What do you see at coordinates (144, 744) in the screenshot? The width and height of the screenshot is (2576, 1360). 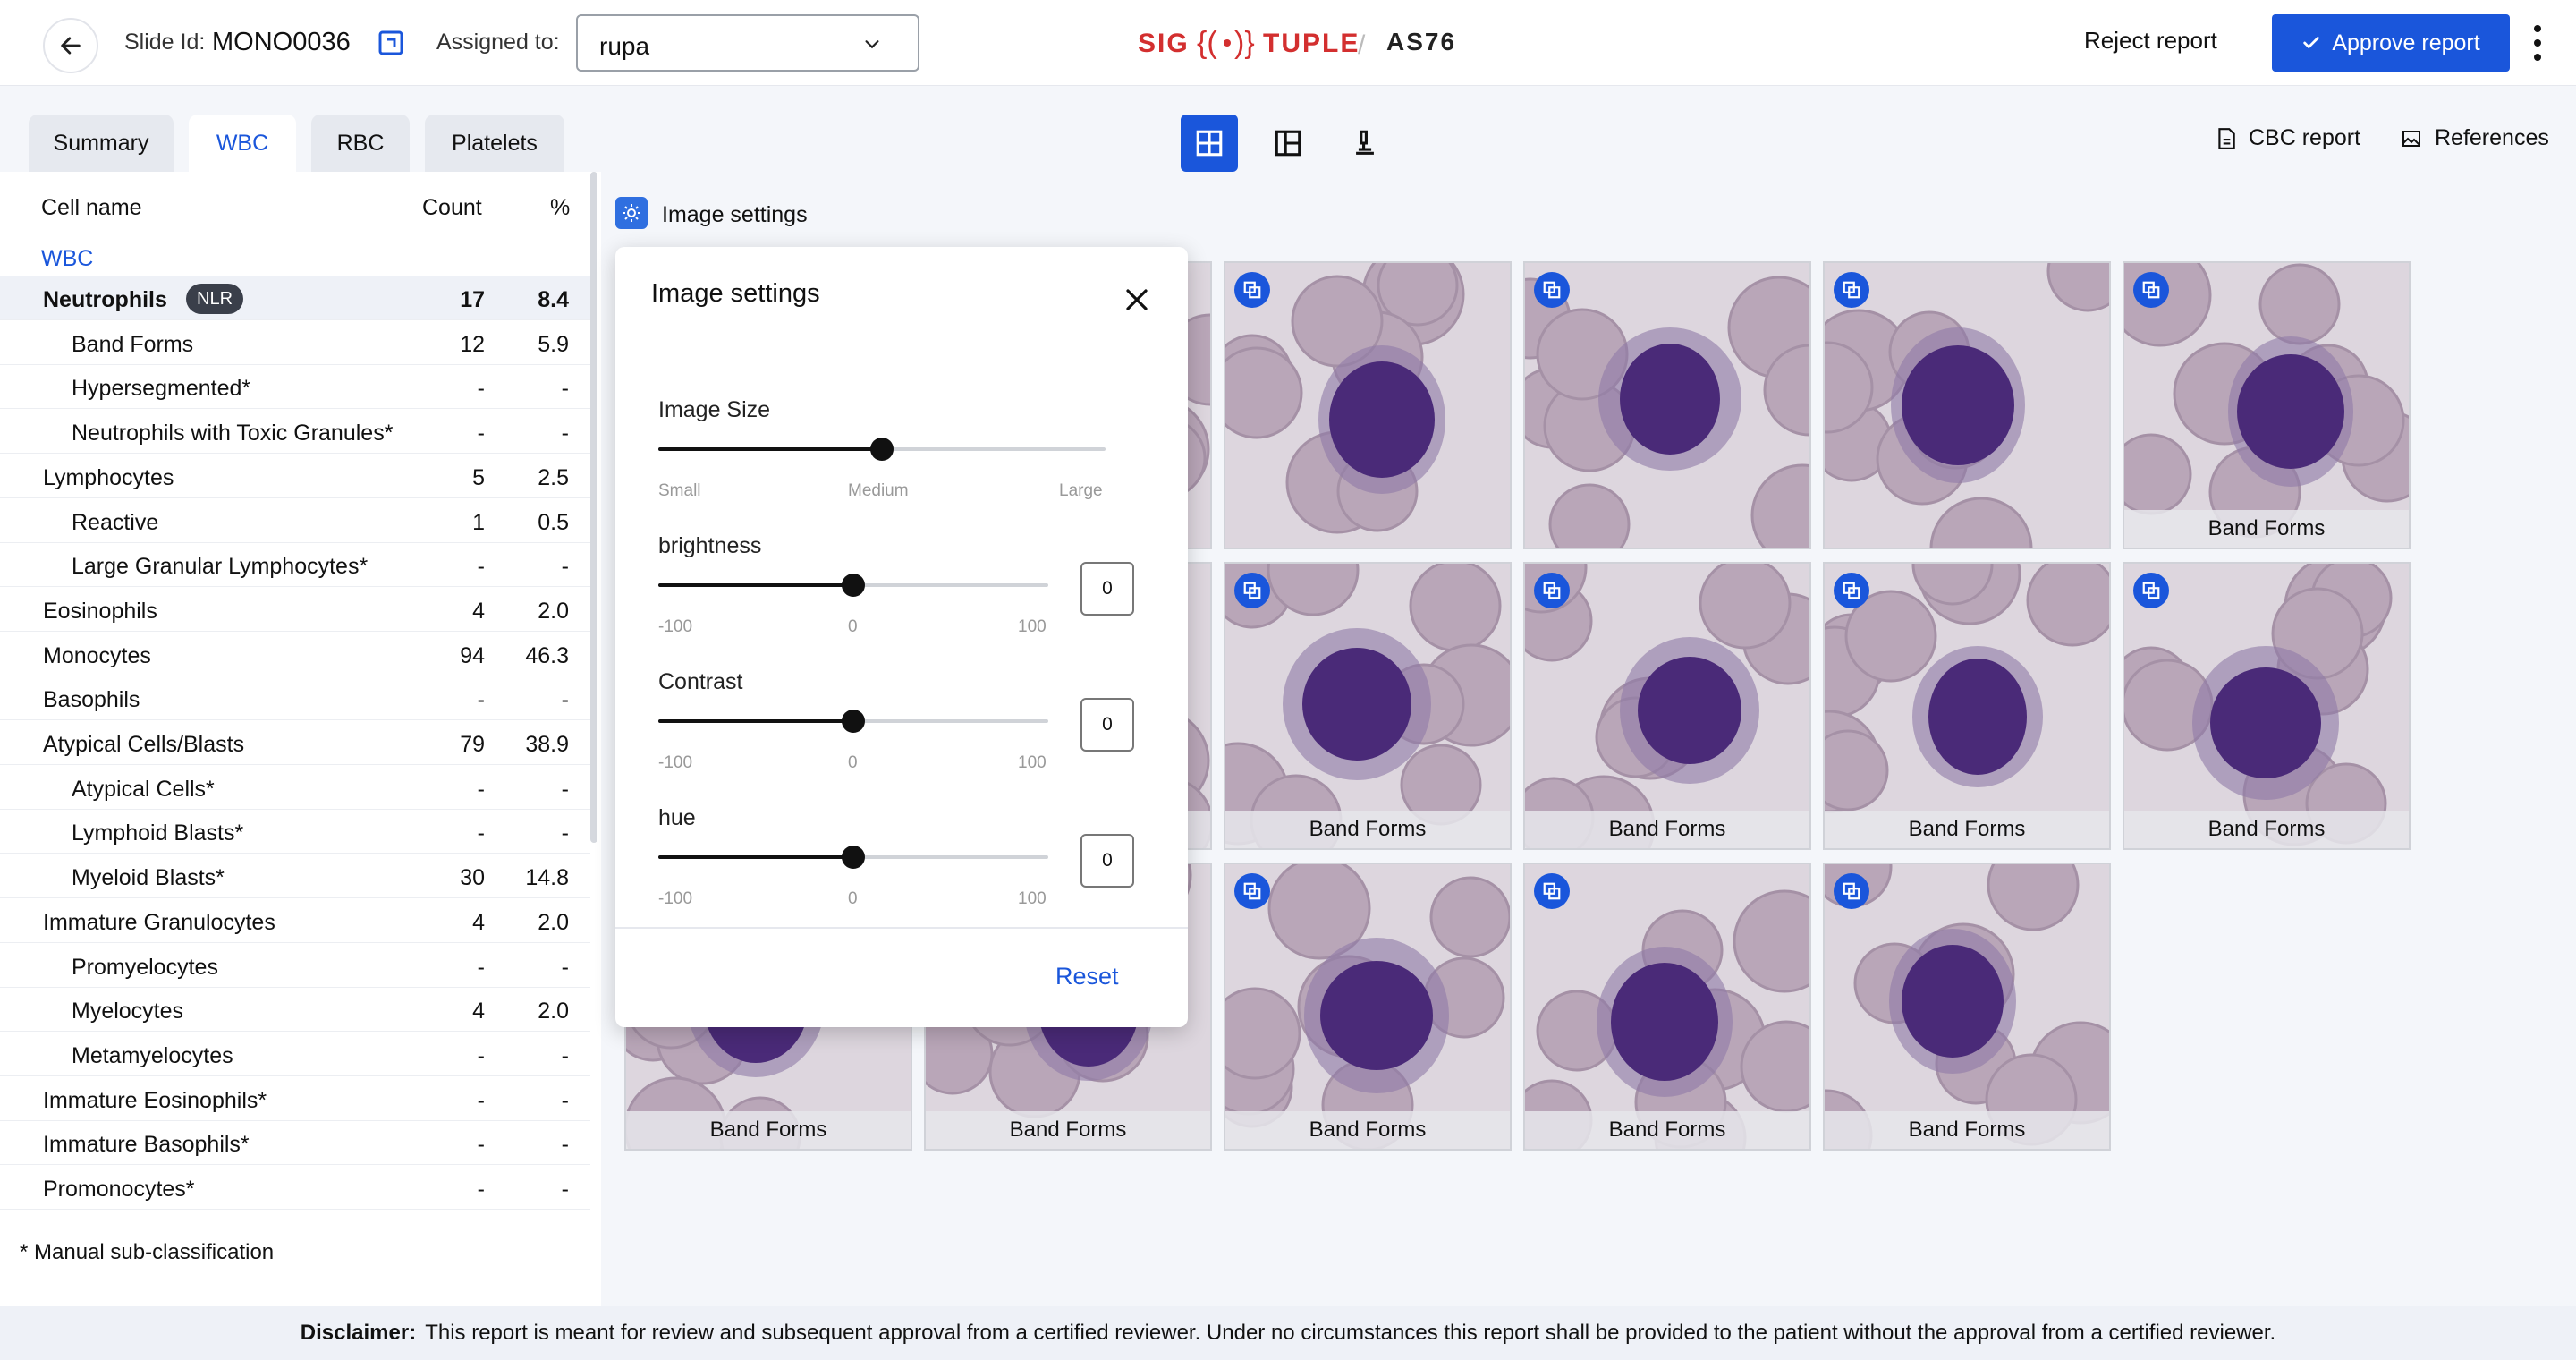 I see `cell-name: Atypical Cells/Blasts` at bounding box center [144, 744].